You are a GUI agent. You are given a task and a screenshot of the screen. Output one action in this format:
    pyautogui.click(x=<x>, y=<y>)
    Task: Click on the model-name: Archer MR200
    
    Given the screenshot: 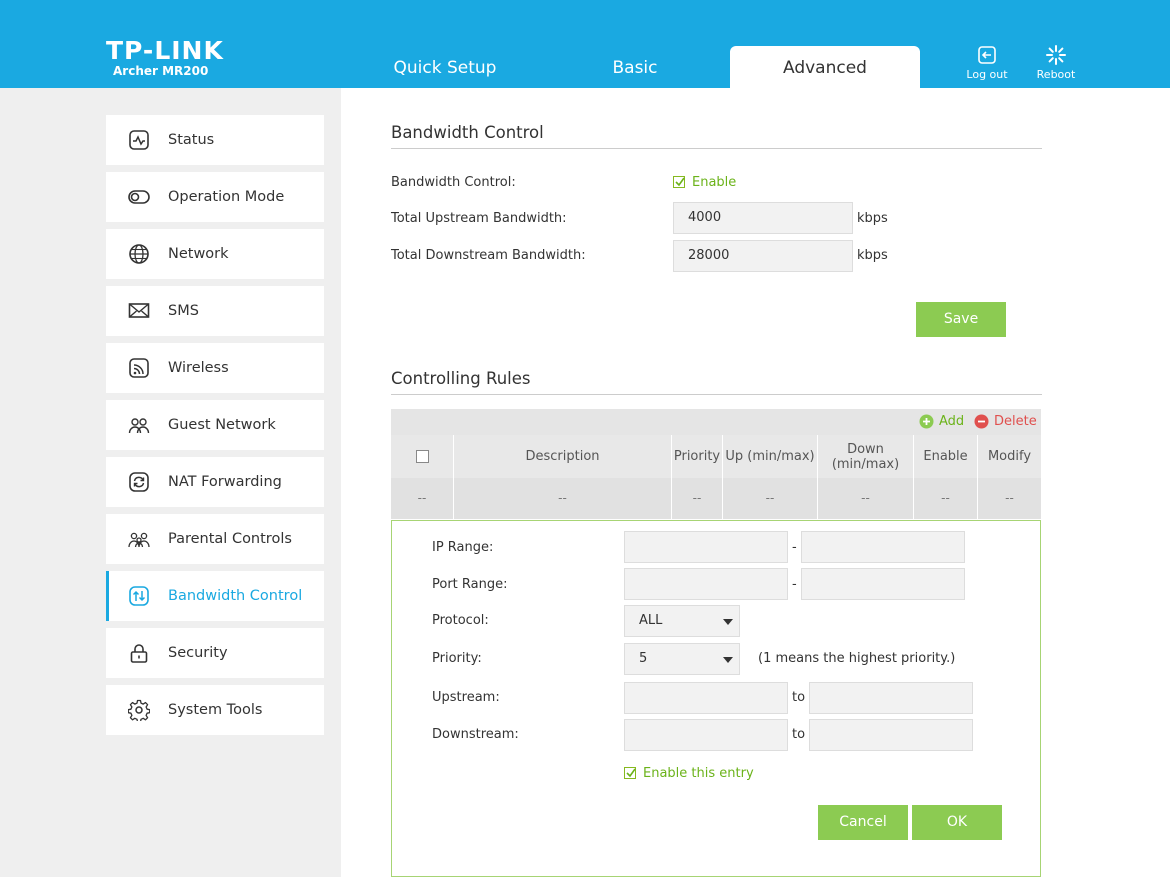 What is the action you would take?
    pyautogui.click(x=161, y=71)
    